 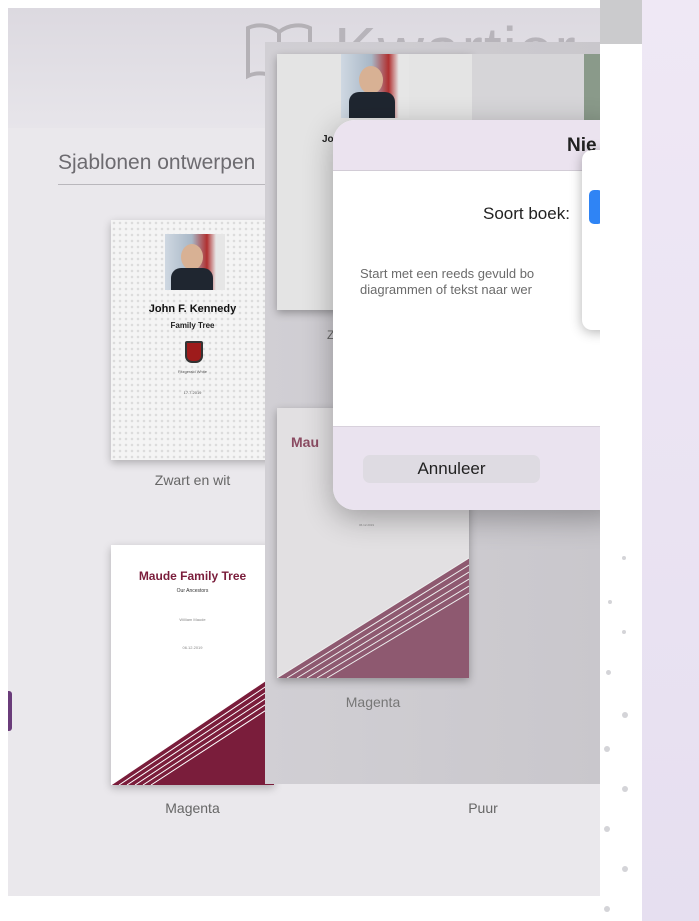 What do you see at coordinates (526, 213) in the screenshot?
I see `book-type-label: Soort boek:` at bounding box center [526, 213].